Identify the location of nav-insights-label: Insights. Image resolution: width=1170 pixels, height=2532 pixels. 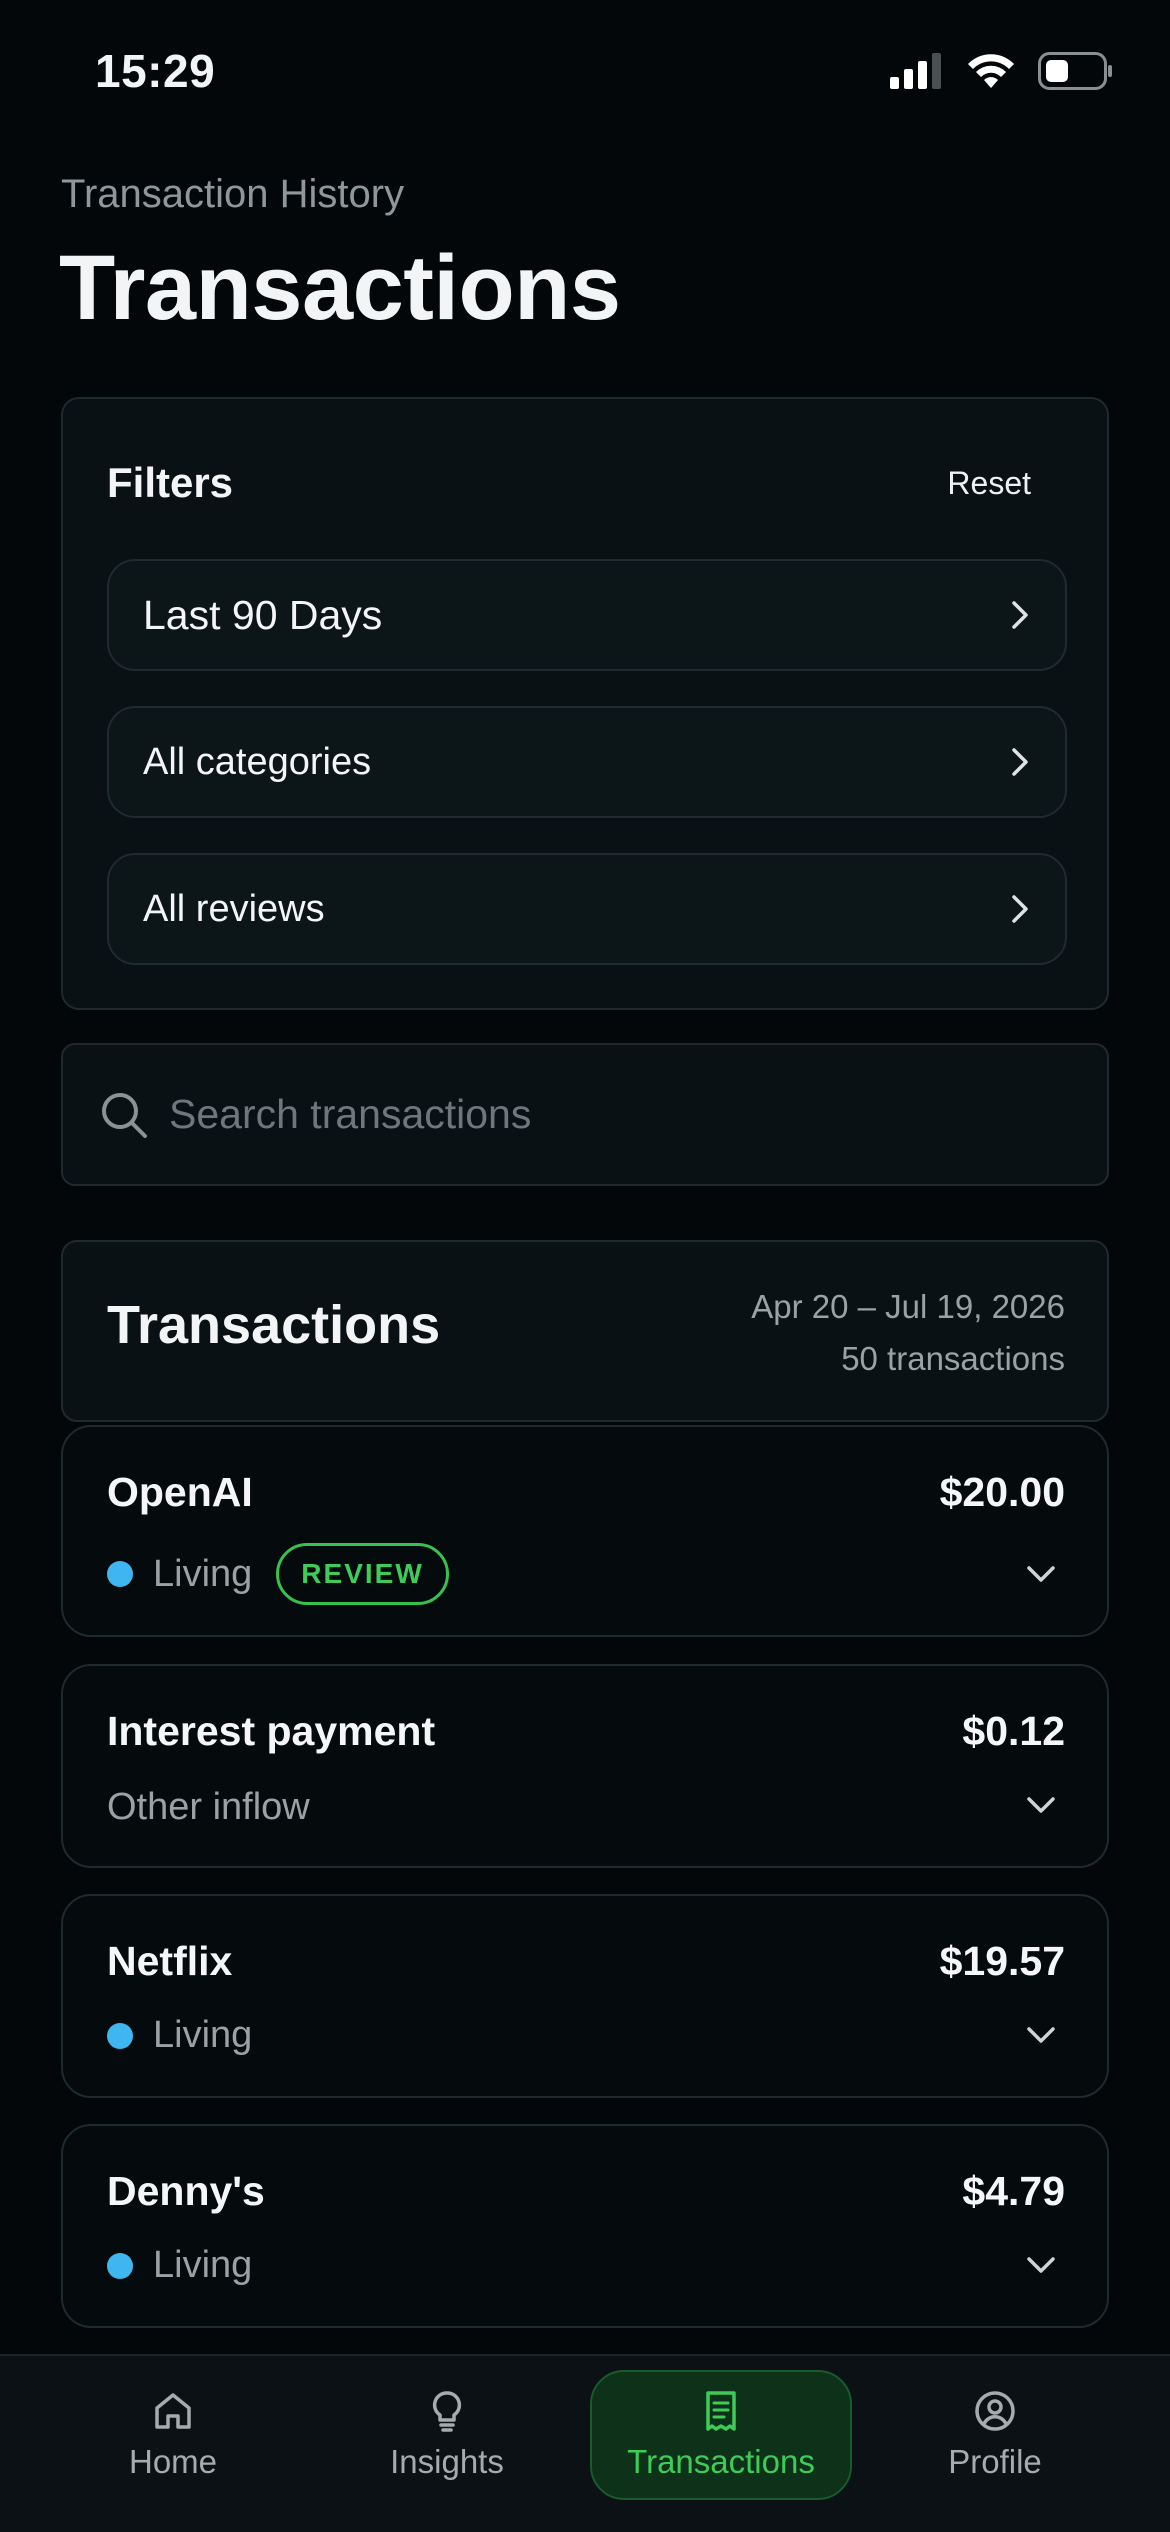
(447, 2461).